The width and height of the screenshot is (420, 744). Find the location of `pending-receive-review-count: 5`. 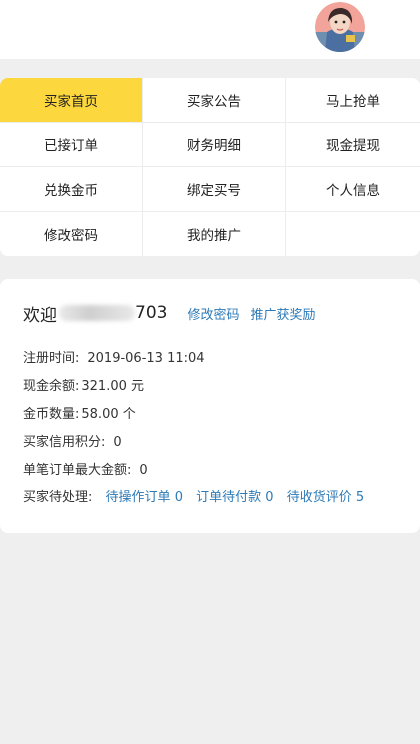

pending-receive-review-count: 5 is located at coordinates (360, 497).